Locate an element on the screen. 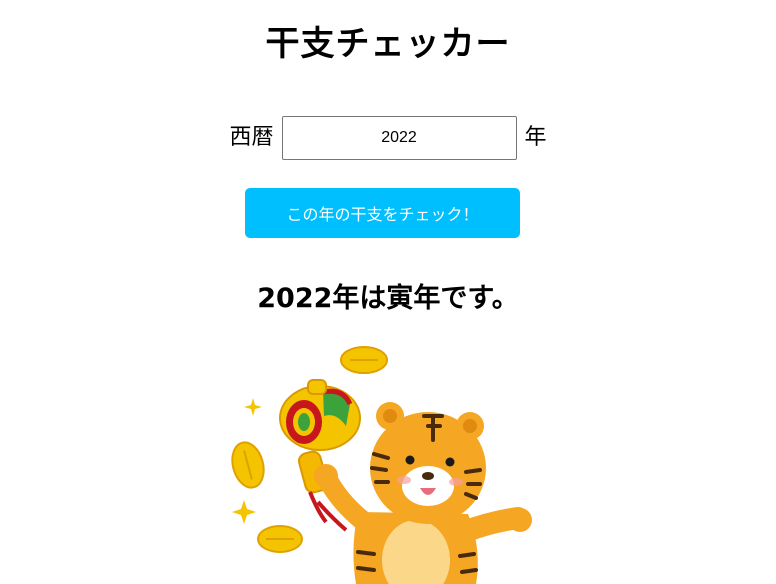  check-zodiac-button: この年の干支をチェック！ is located at coordinates (382, 213).